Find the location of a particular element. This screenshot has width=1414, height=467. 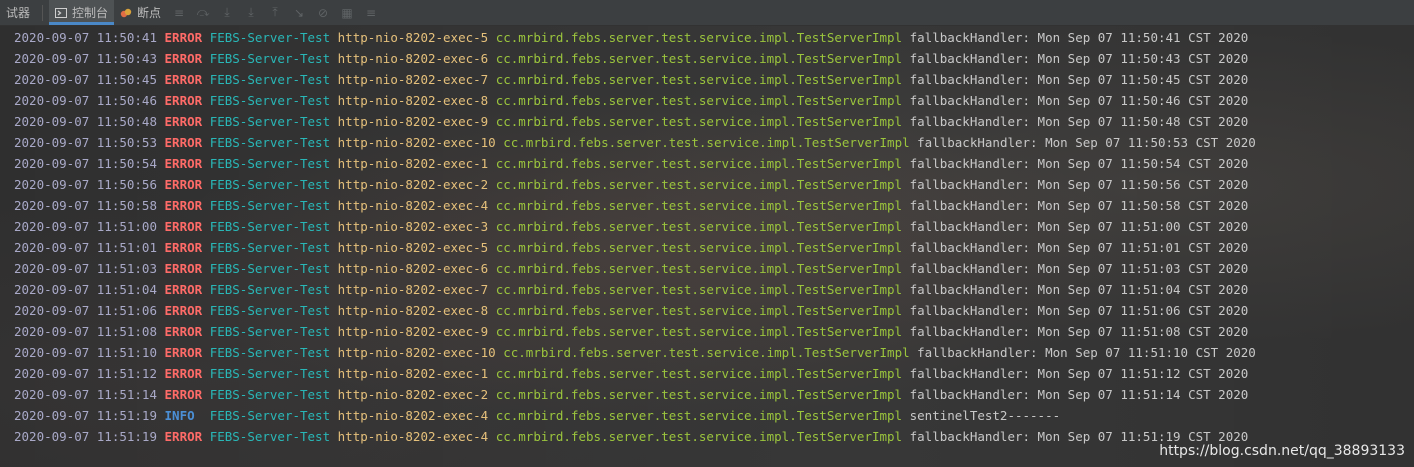

run-to-cursor-icon: ↘ is located at coordinates (299, 13).